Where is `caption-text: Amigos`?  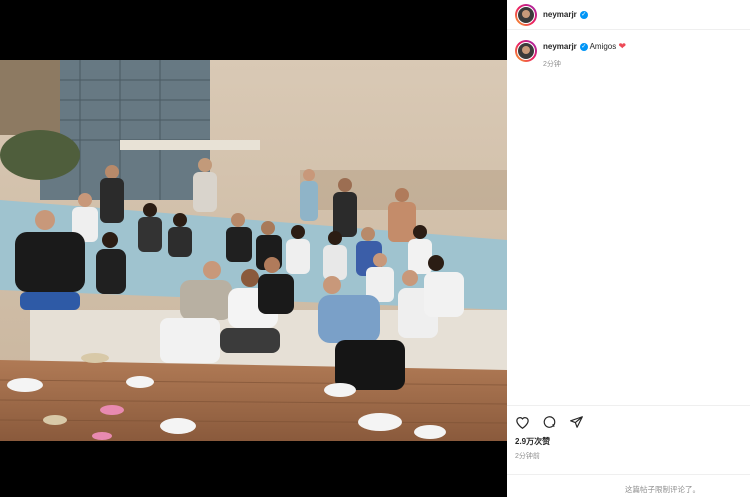 caption-text: Amigos is located at coordinates (603, 46).